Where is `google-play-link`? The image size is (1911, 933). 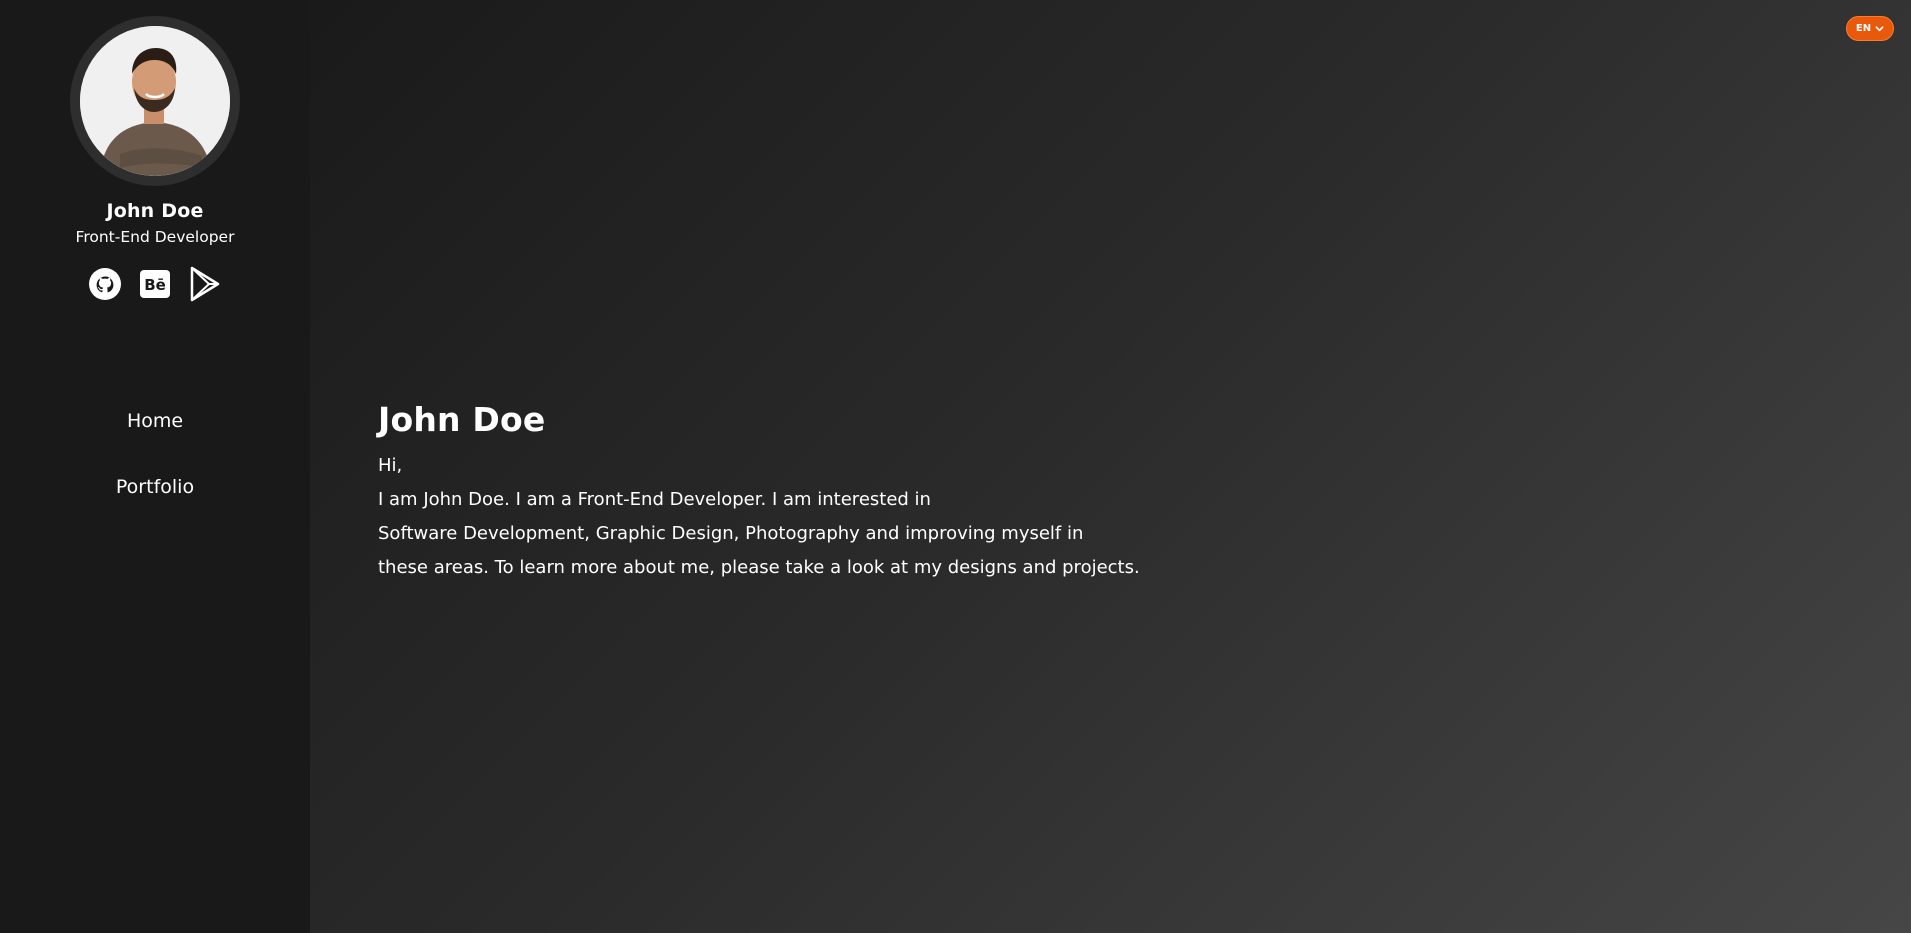 google-play-link is located at coordinates (205, 284).